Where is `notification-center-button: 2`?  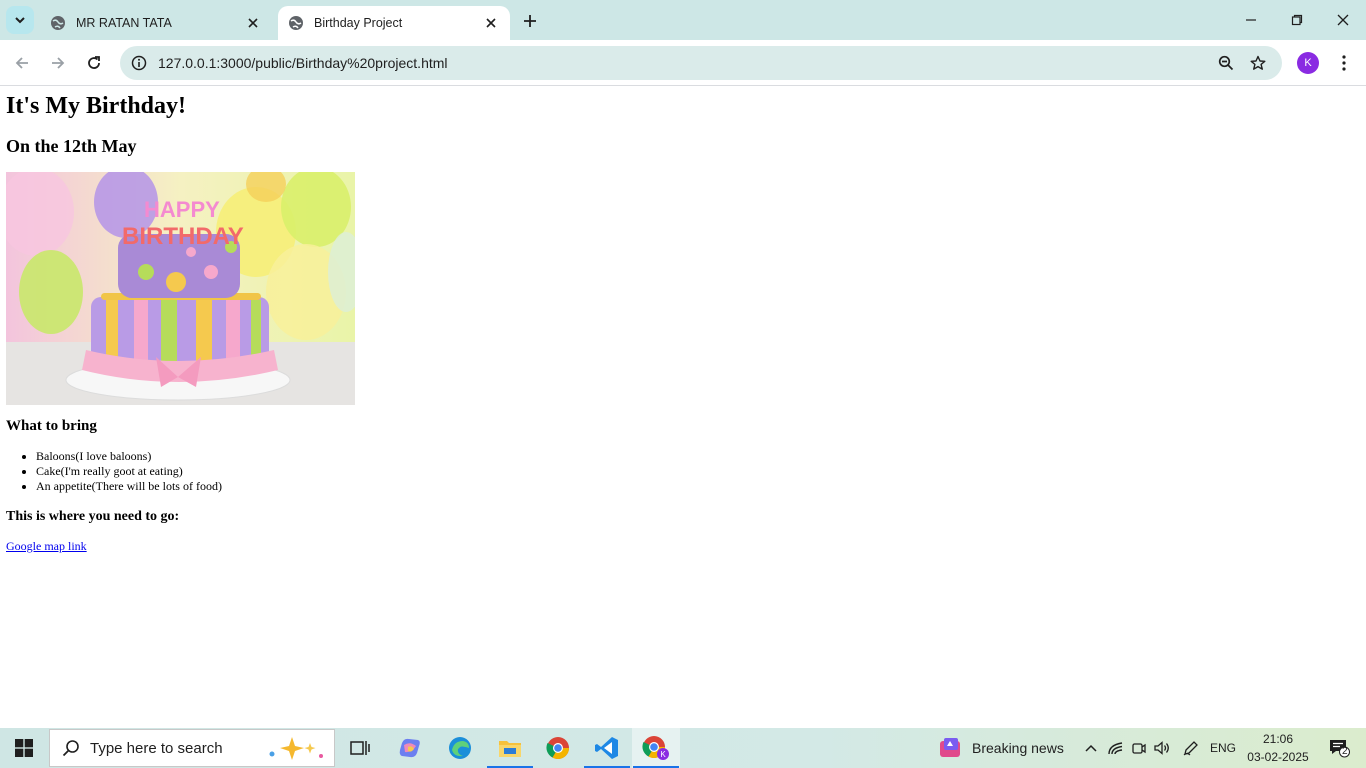
notification-center-button: 2 is located at coordinates (1339, 748).